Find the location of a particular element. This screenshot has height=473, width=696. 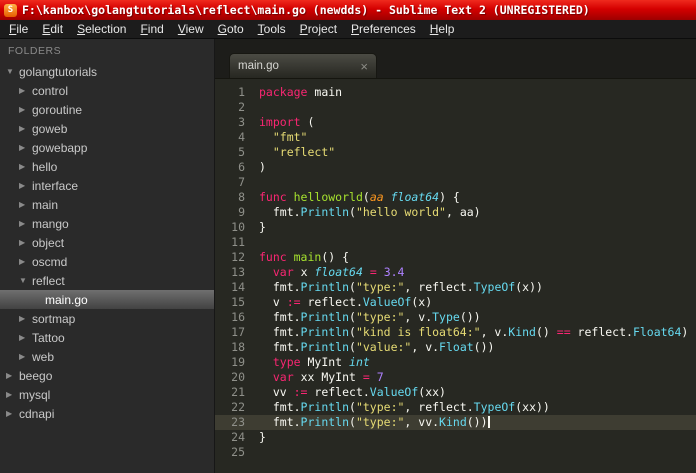

line-number: 8 is located at coordinates (241, 197).